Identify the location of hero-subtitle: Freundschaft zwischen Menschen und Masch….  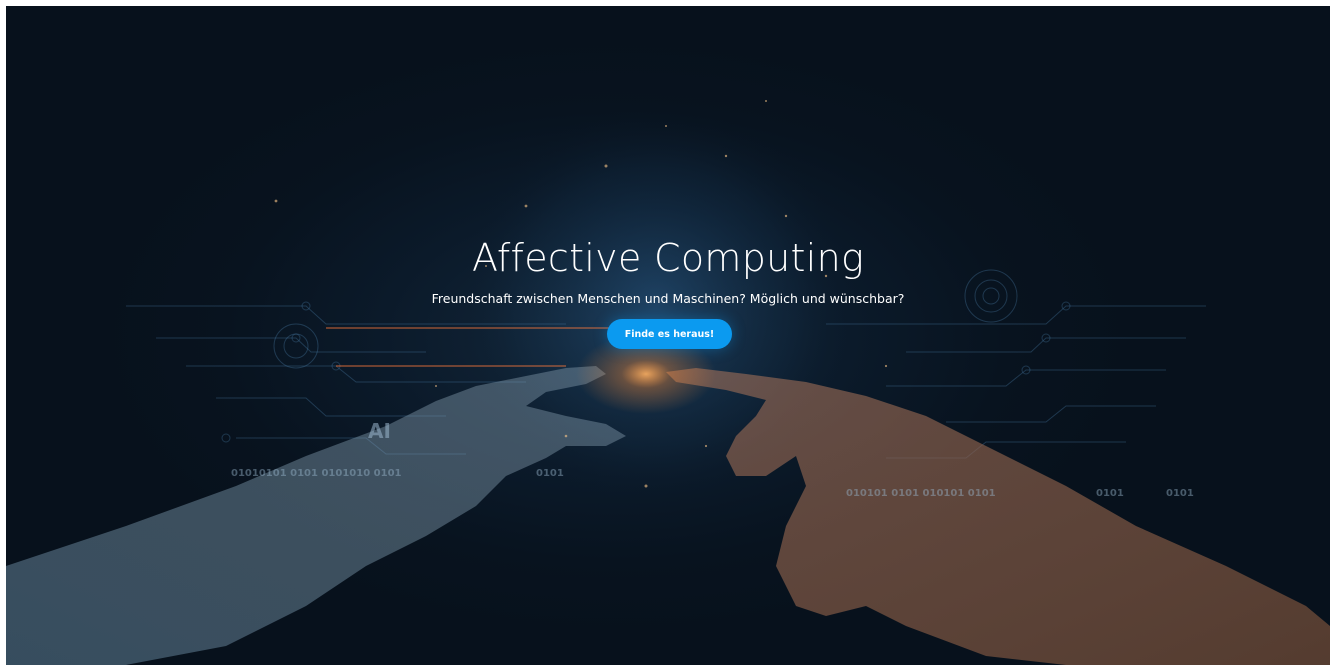
(668, 298).